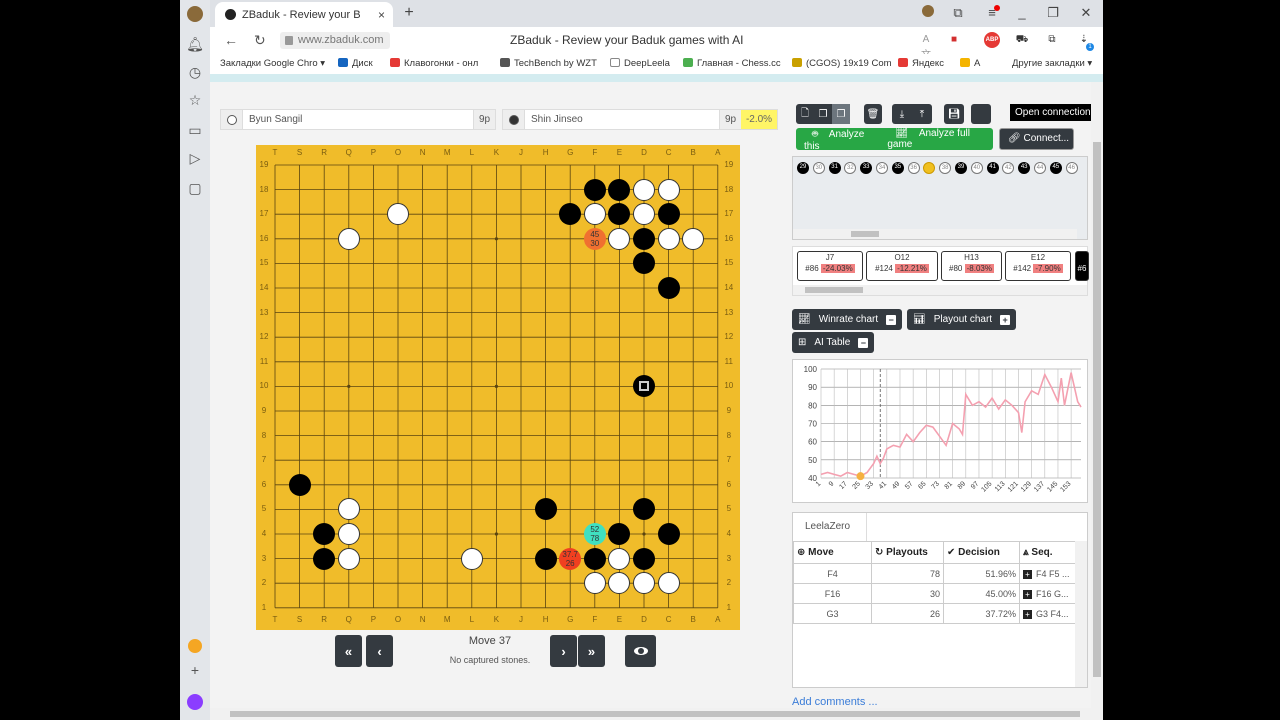 This screenshot has width=1280, height=720. What do you see at coordinates (847, 319) in the screenshot?
I see `winrate-chart-toggle: 📈︎ Winrate chart −` at bounding box center [847, 319].